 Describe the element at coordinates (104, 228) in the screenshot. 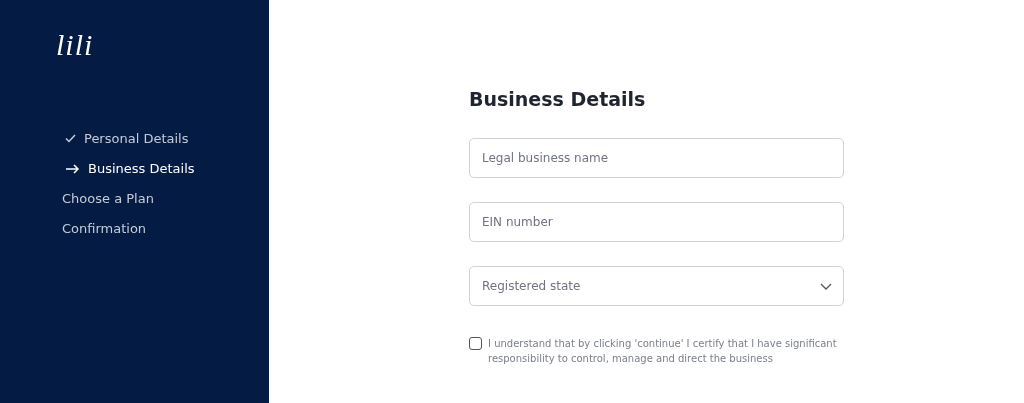

I see `step-label: Confirmation` at that location.